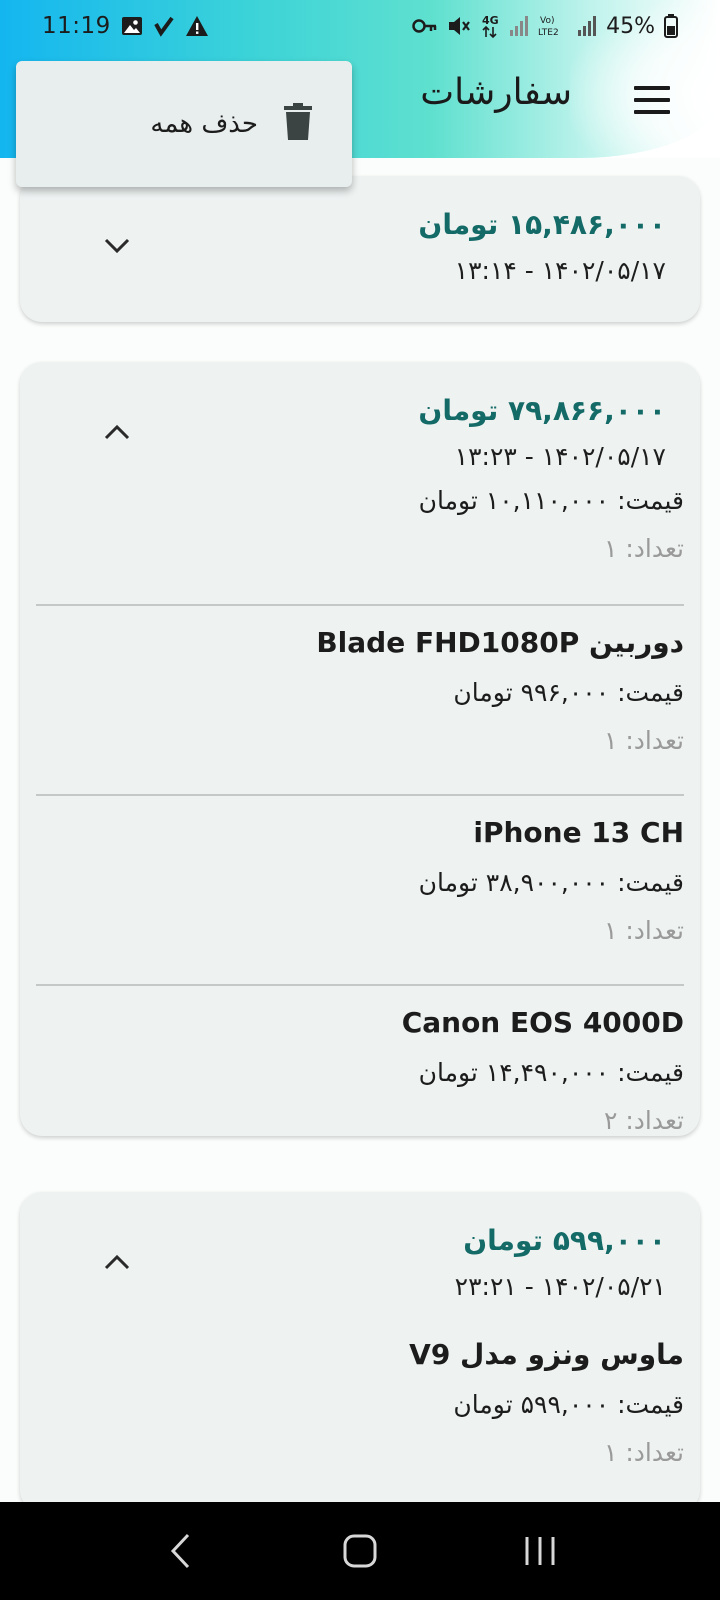 This screenshot has height=1600, width=720. Describe the element at coordinates (542, 410) in the screenshot. I see `order-total: ۷۹,۸۶۶,۰۰۰ تومان` at that location.